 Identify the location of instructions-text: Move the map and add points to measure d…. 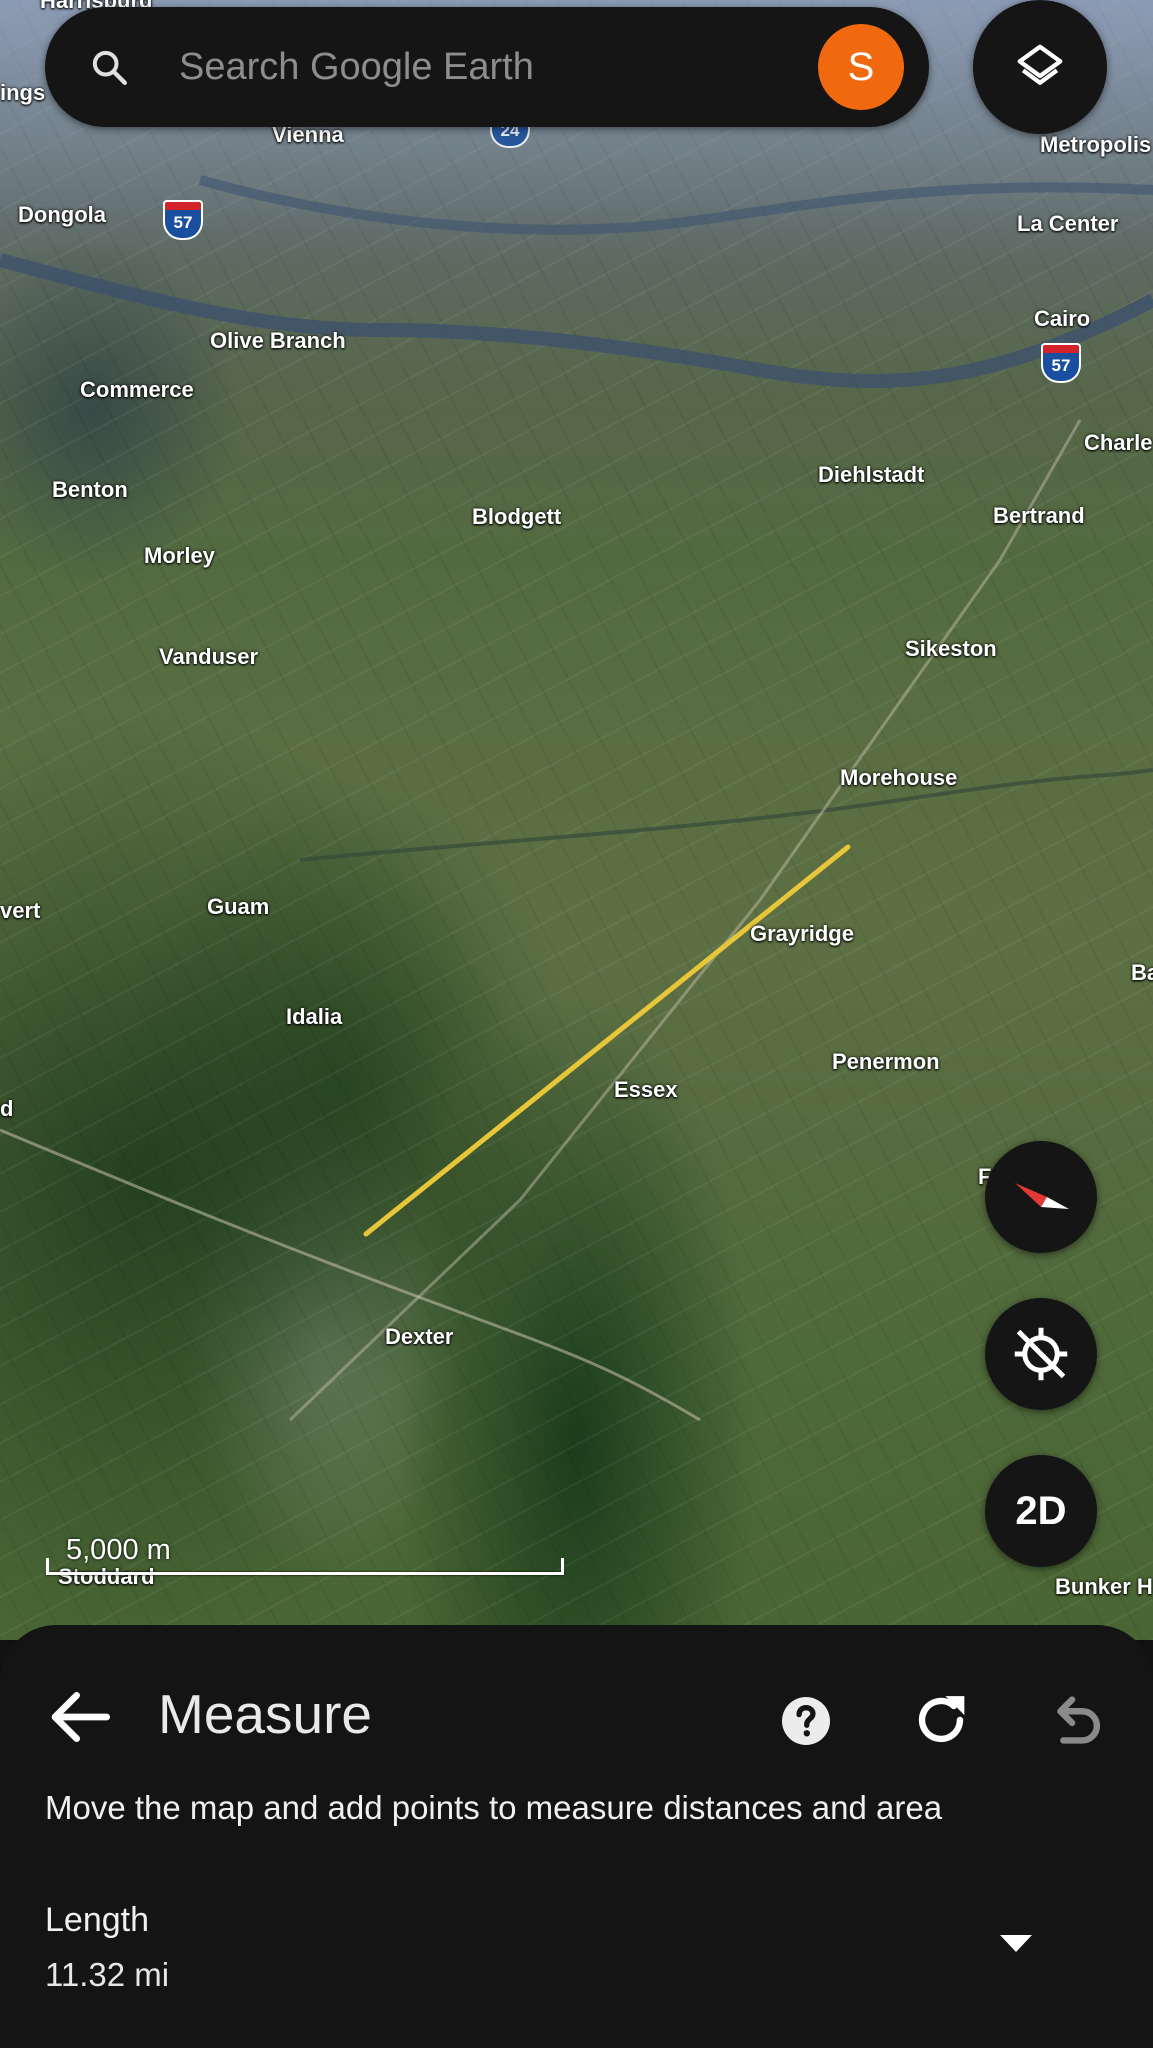
(494, 1807).